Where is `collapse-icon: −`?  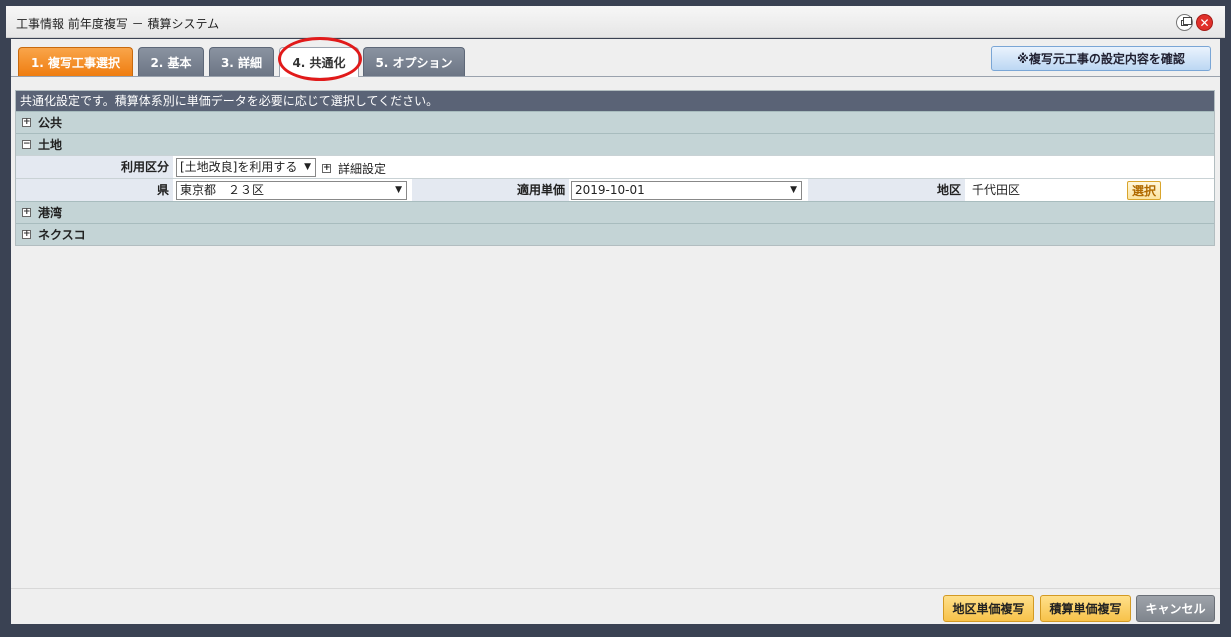 collapse-icon: − is located at coordinates (26, 144).